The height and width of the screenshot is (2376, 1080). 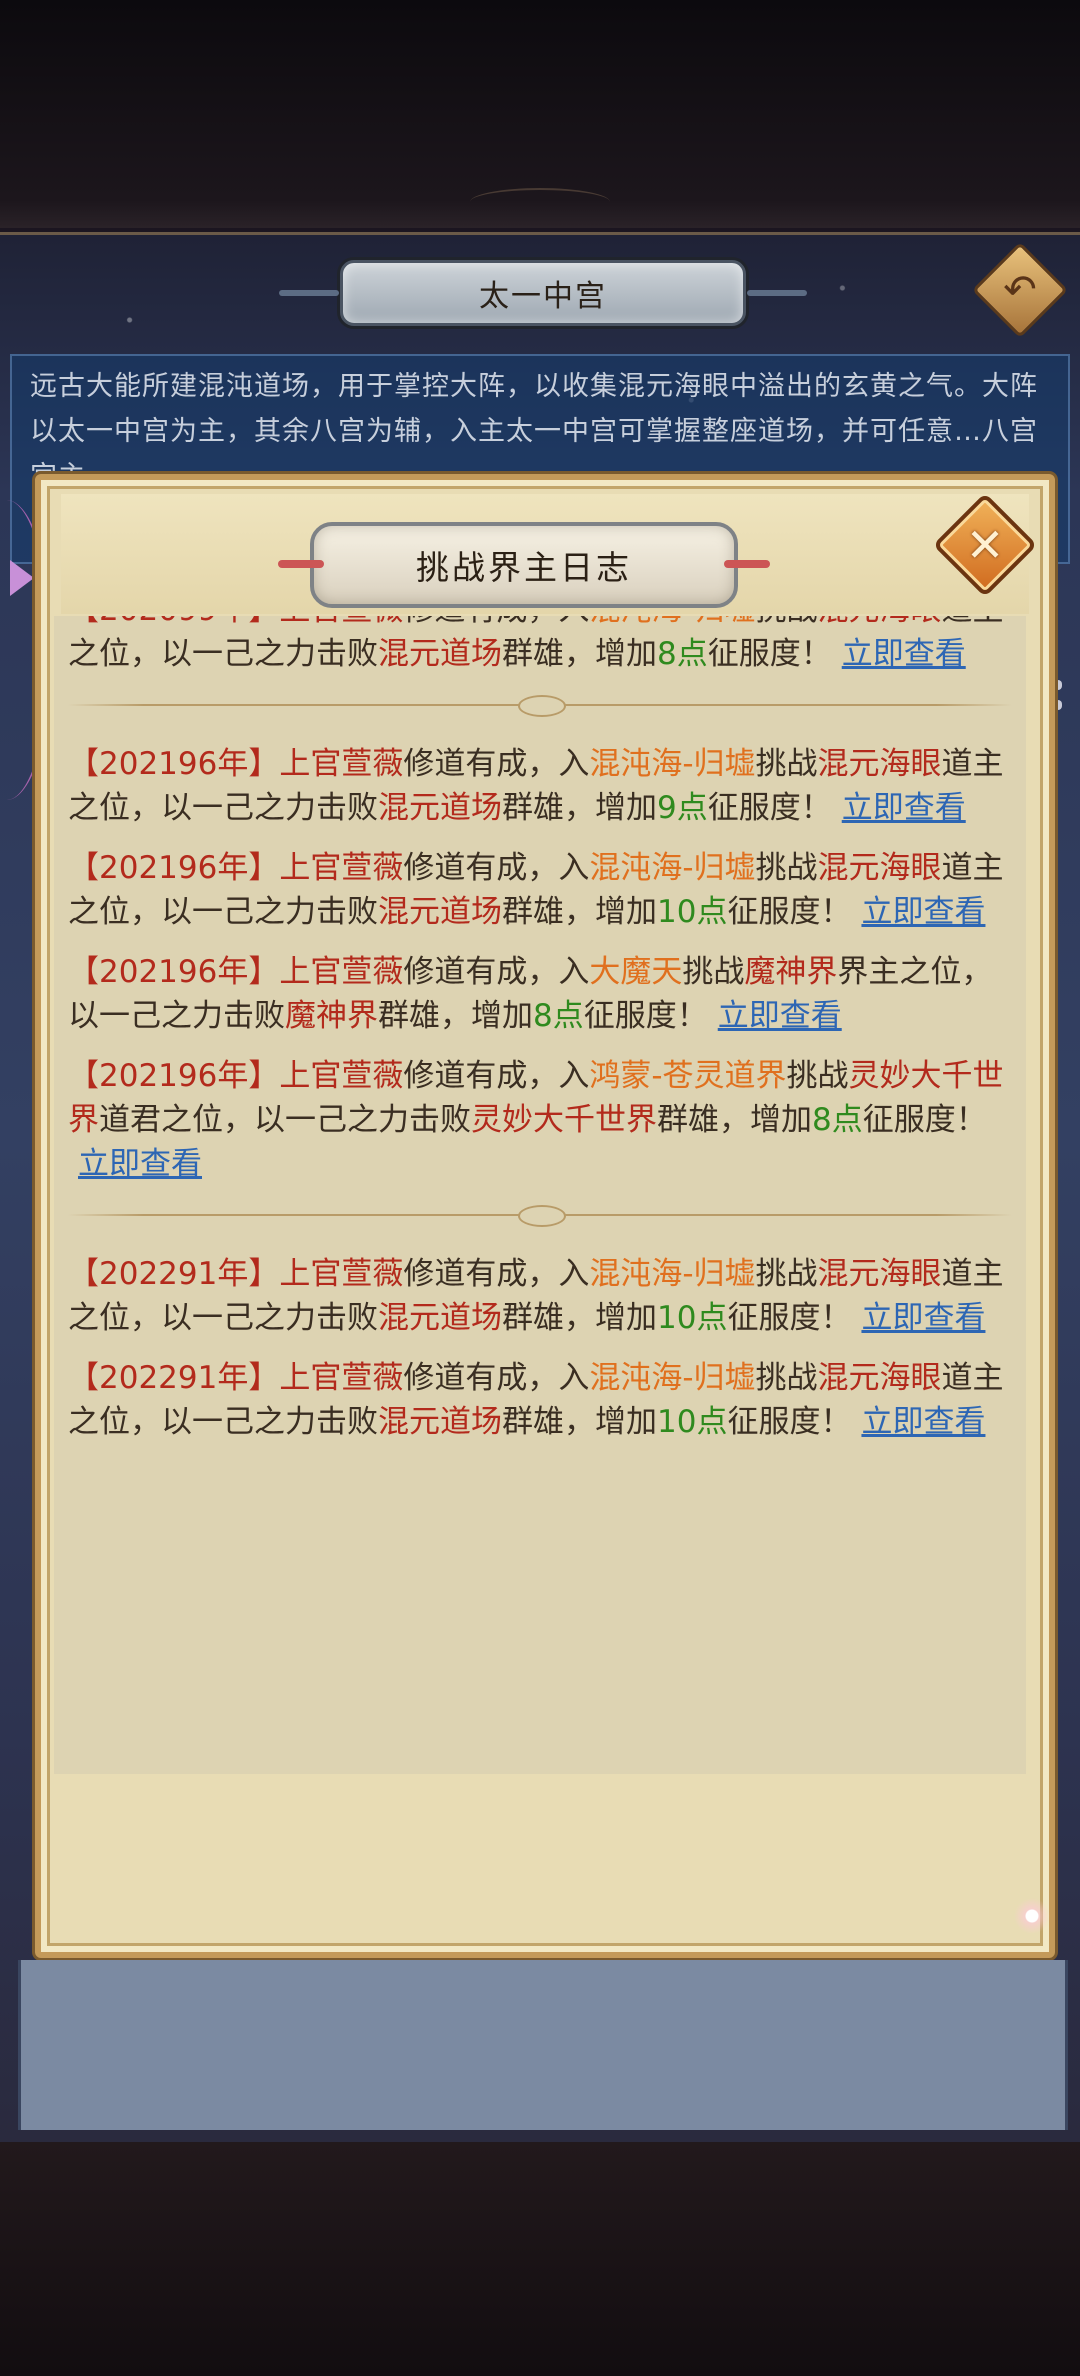 I want to click on left-arrow-icon, so click(x=22, y=578).